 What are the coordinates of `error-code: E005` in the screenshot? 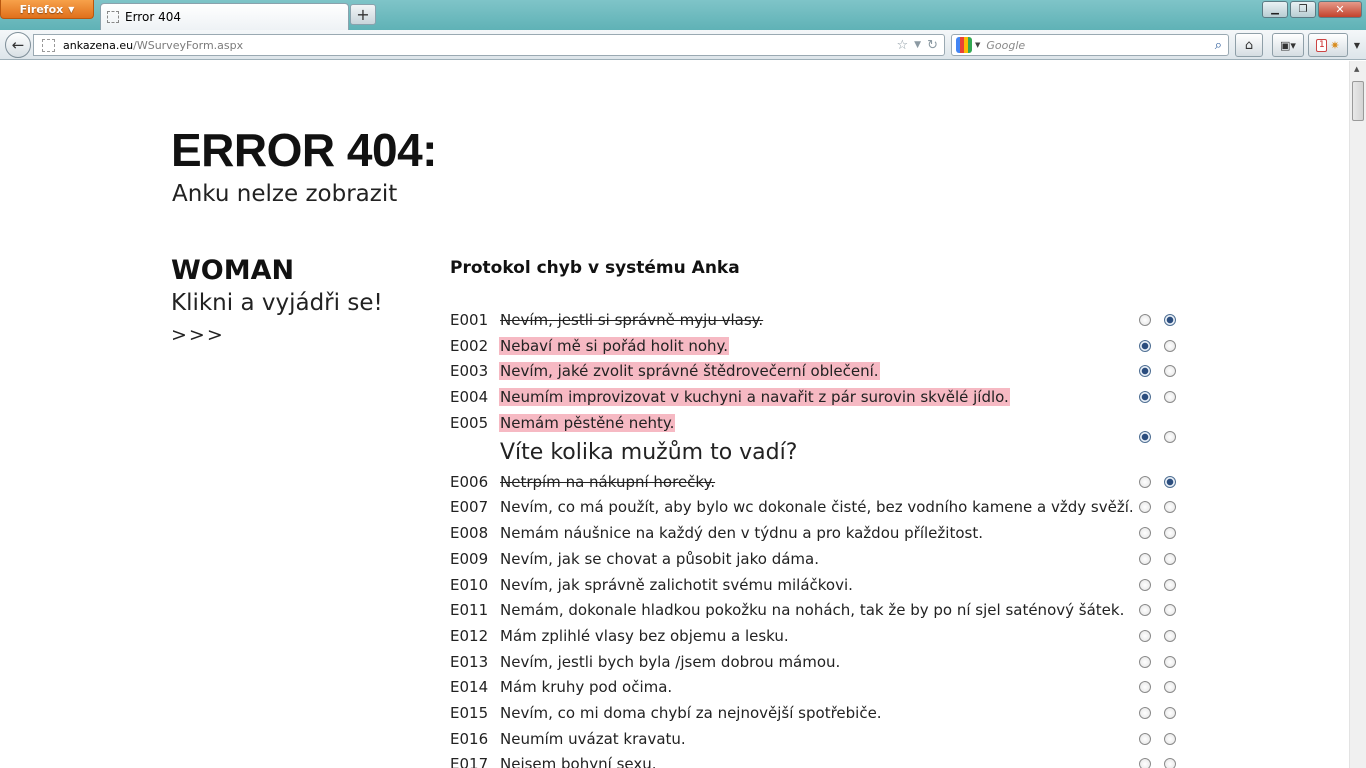 It's located at (469, 422).